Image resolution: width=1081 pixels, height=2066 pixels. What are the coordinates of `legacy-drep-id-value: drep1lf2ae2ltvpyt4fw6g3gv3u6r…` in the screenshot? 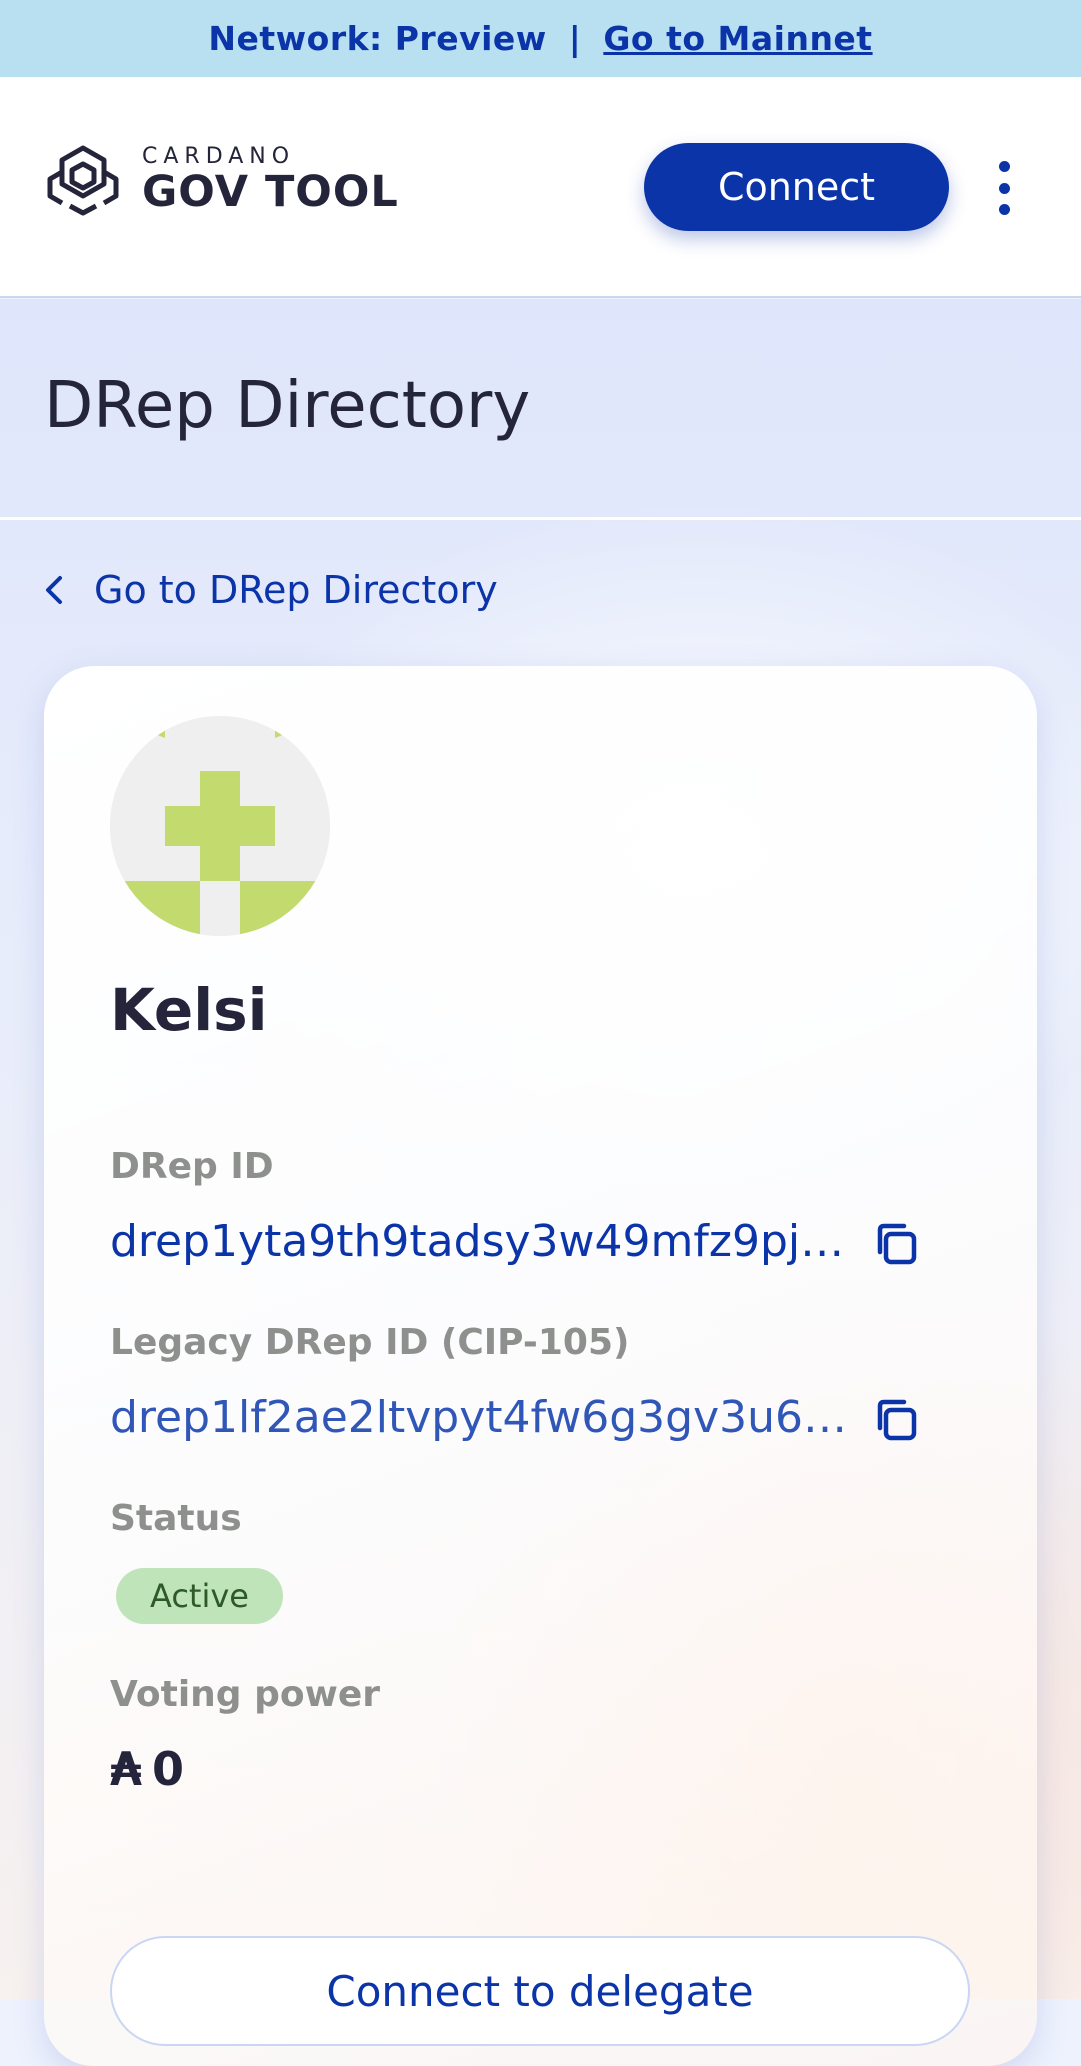 It's located at (480, 1417).